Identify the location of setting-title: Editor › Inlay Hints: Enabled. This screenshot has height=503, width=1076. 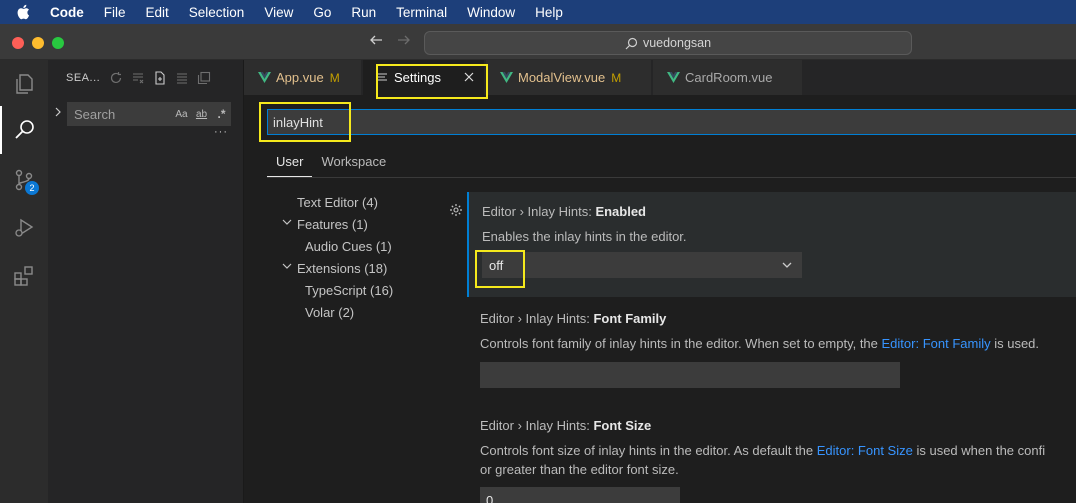
(564, 211).